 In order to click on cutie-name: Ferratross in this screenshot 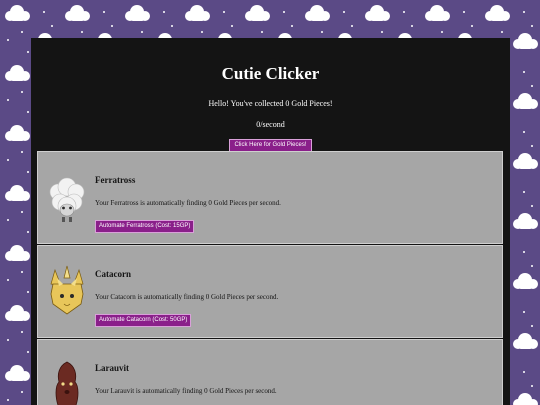, I will do `click(115, 180)`.